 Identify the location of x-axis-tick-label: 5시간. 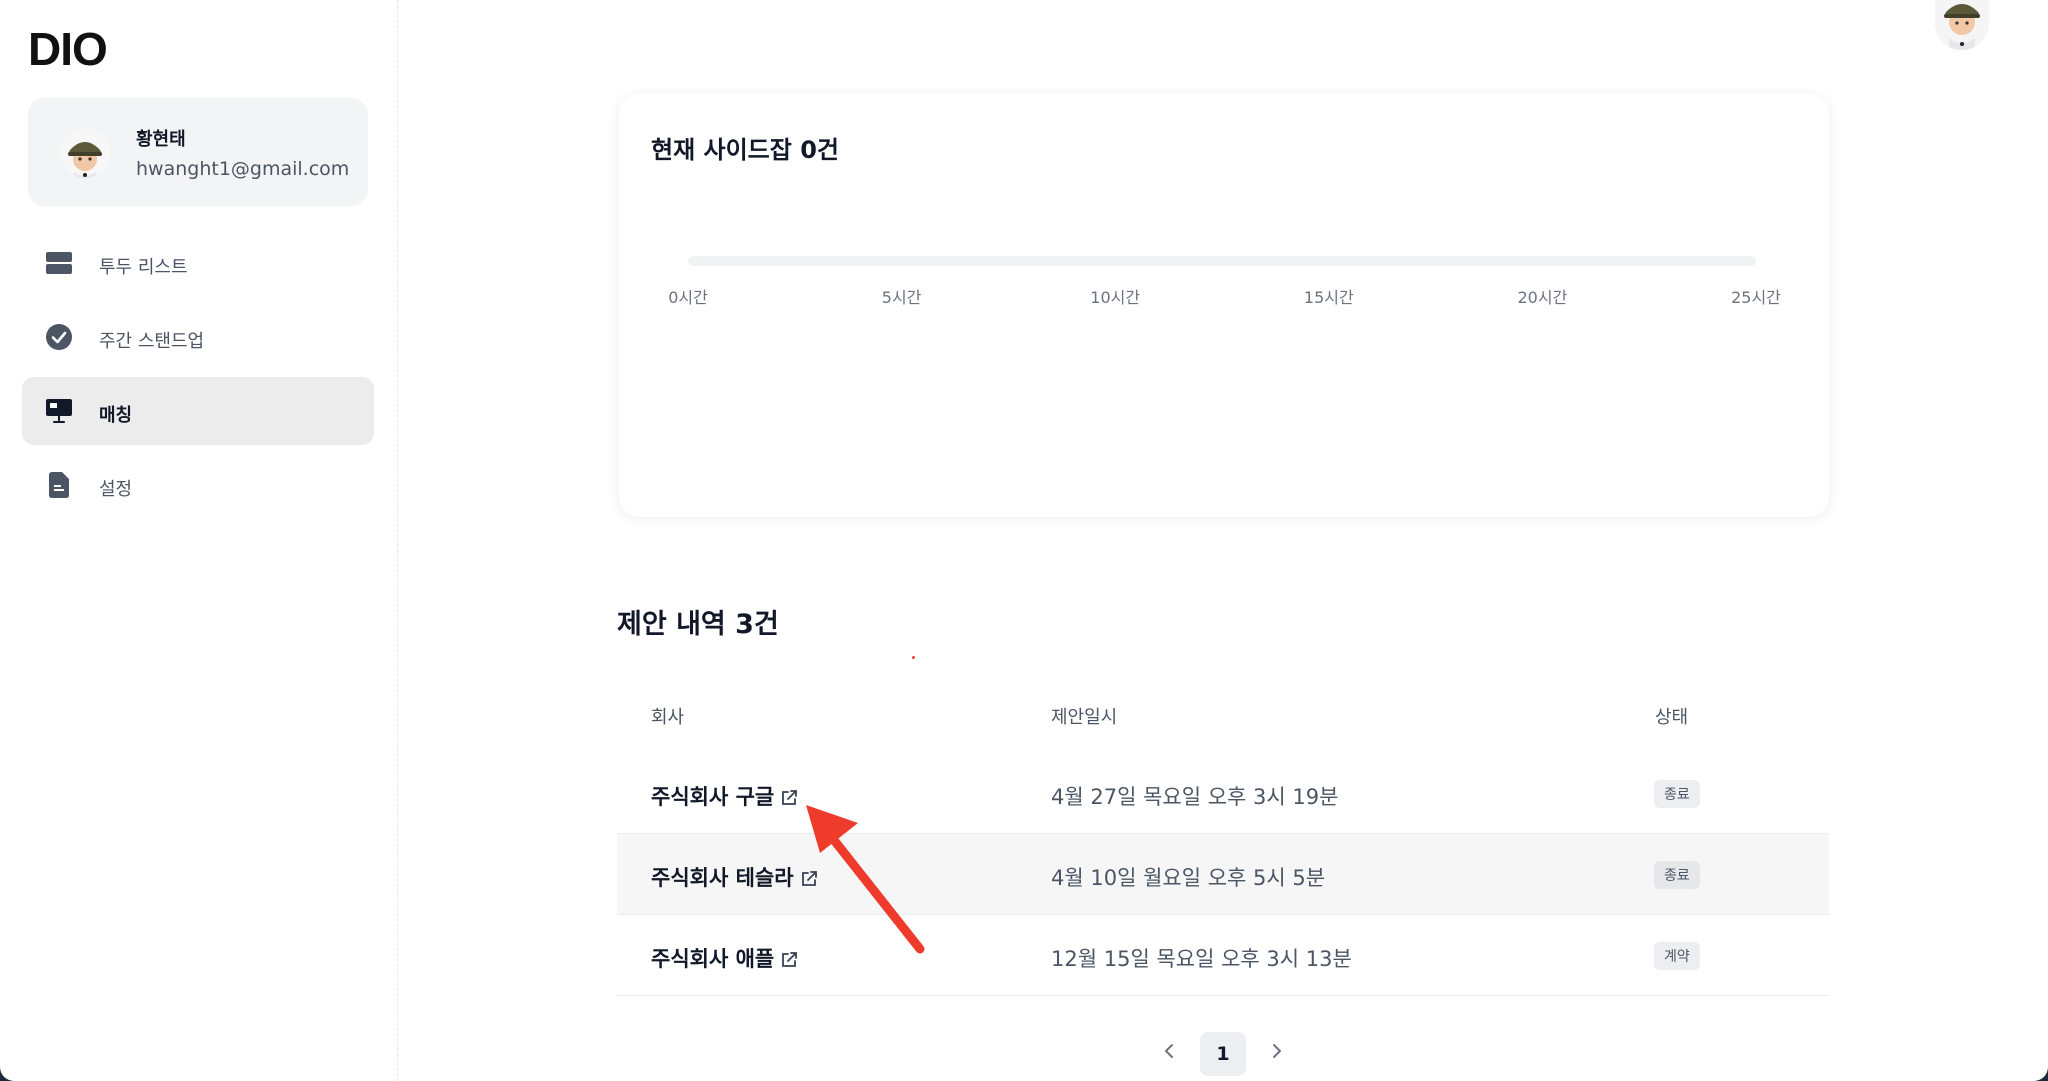
(901, 297).